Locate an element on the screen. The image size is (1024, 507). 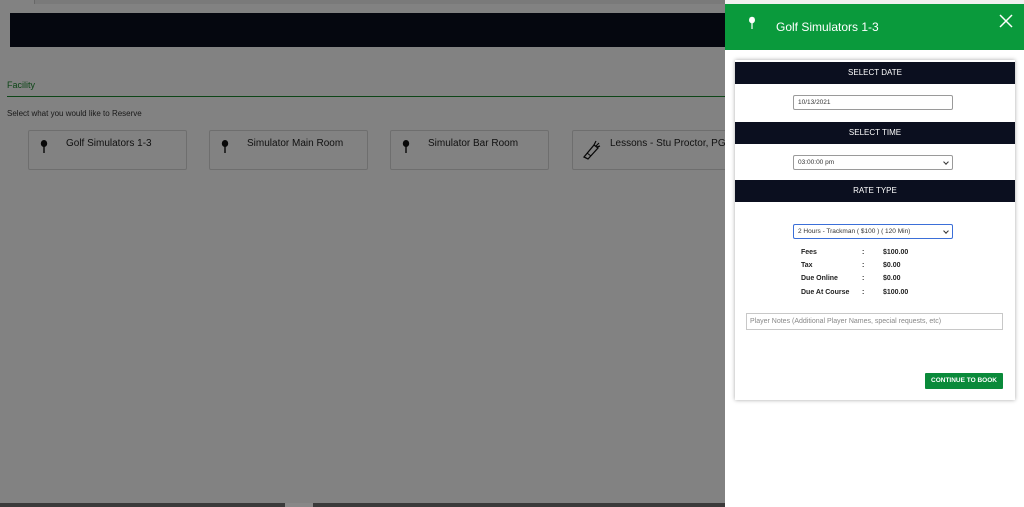
select-time-header: SELECT TIME is located at coordinates (875, 133).